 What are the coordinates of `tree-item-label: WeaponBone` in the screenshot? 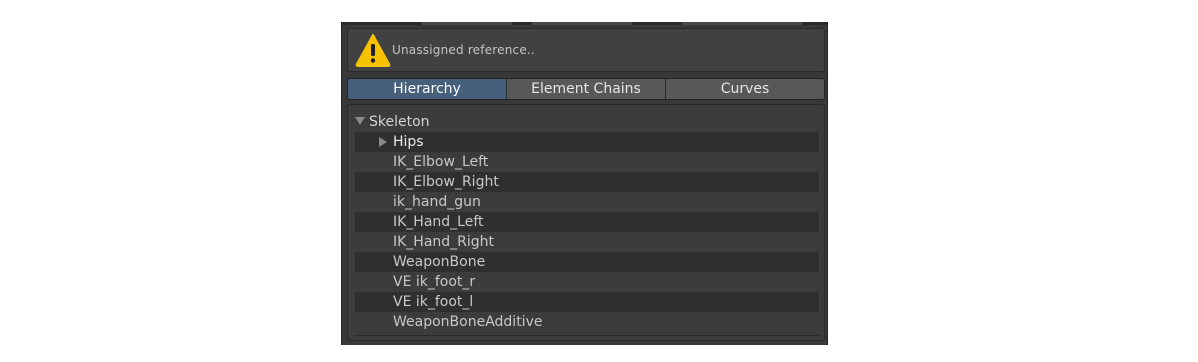 It's located at (439, 262).